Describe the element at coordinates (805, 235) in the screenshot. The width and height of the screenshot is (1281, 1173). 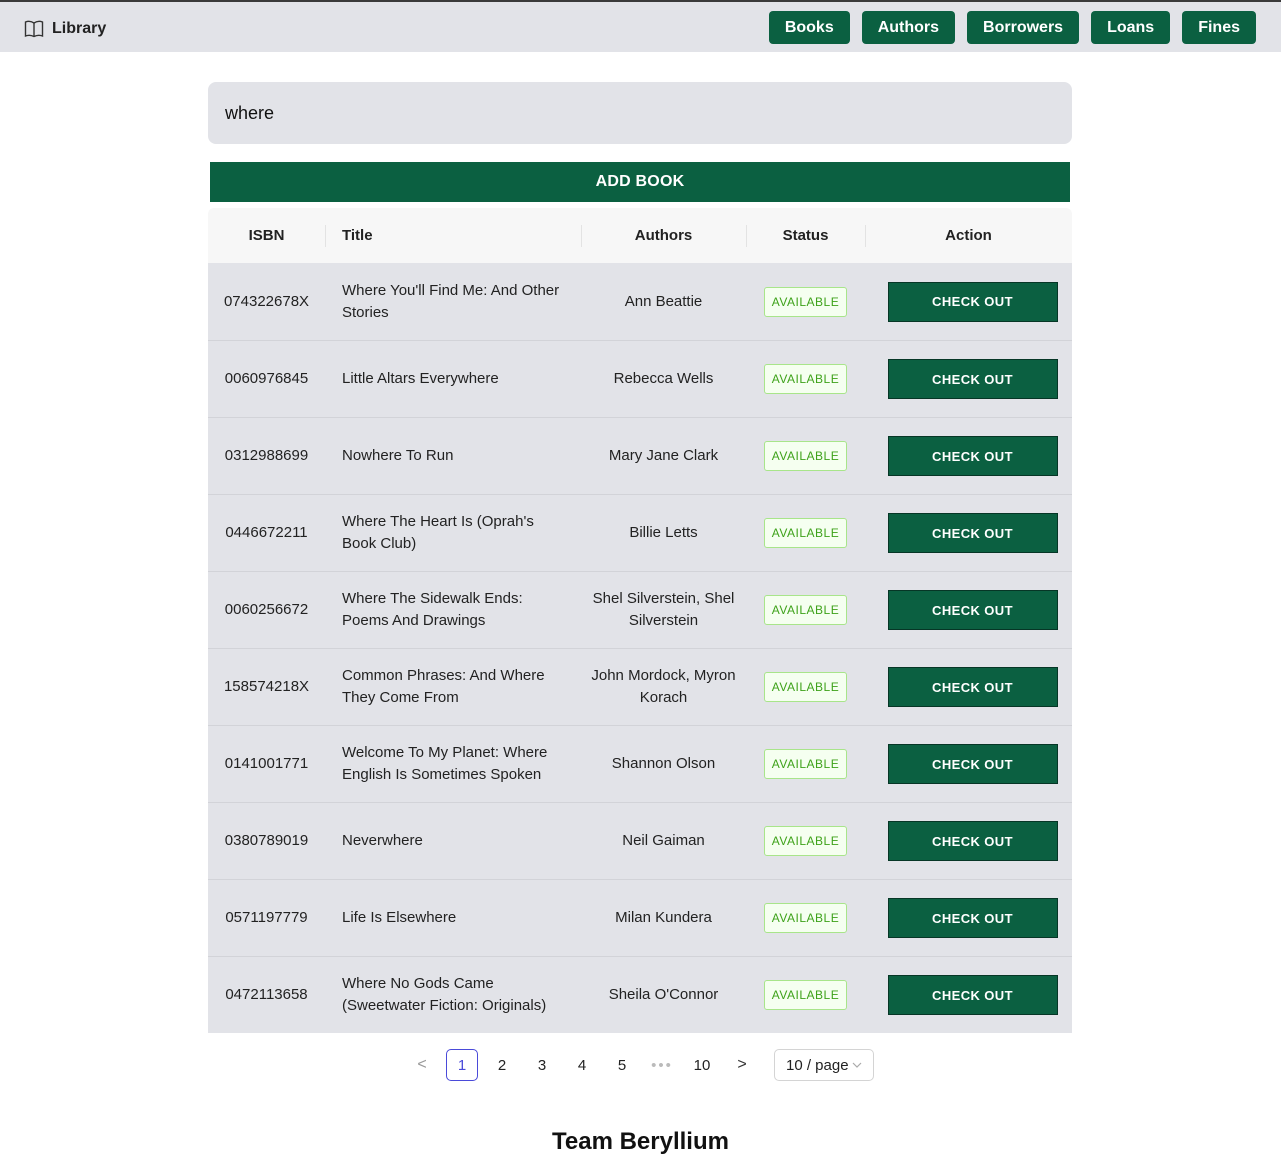
I see `column-header-status: Status` at that location.